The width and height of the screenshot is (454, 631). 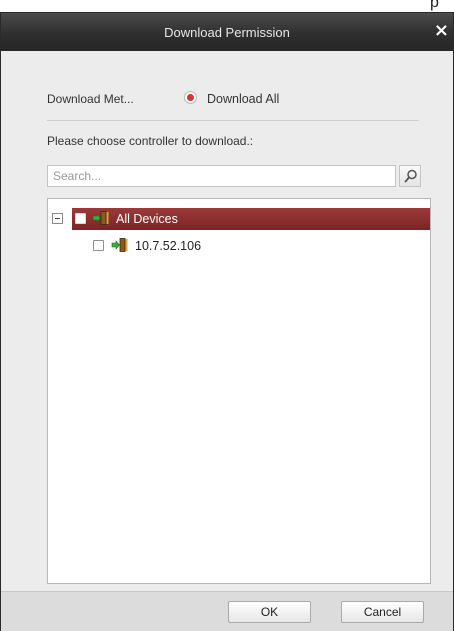 I want to click on search-input, so click(x=221, y=176).